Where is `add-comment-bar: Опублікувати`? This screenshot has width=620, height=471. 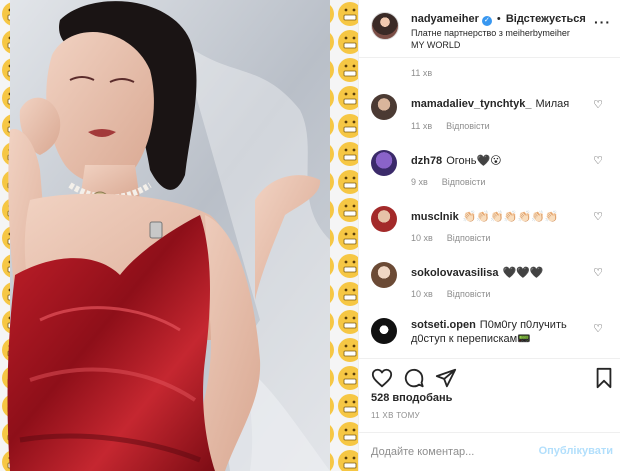
add-comment-bar: Опублікувати is located at coordinates (489, 451).